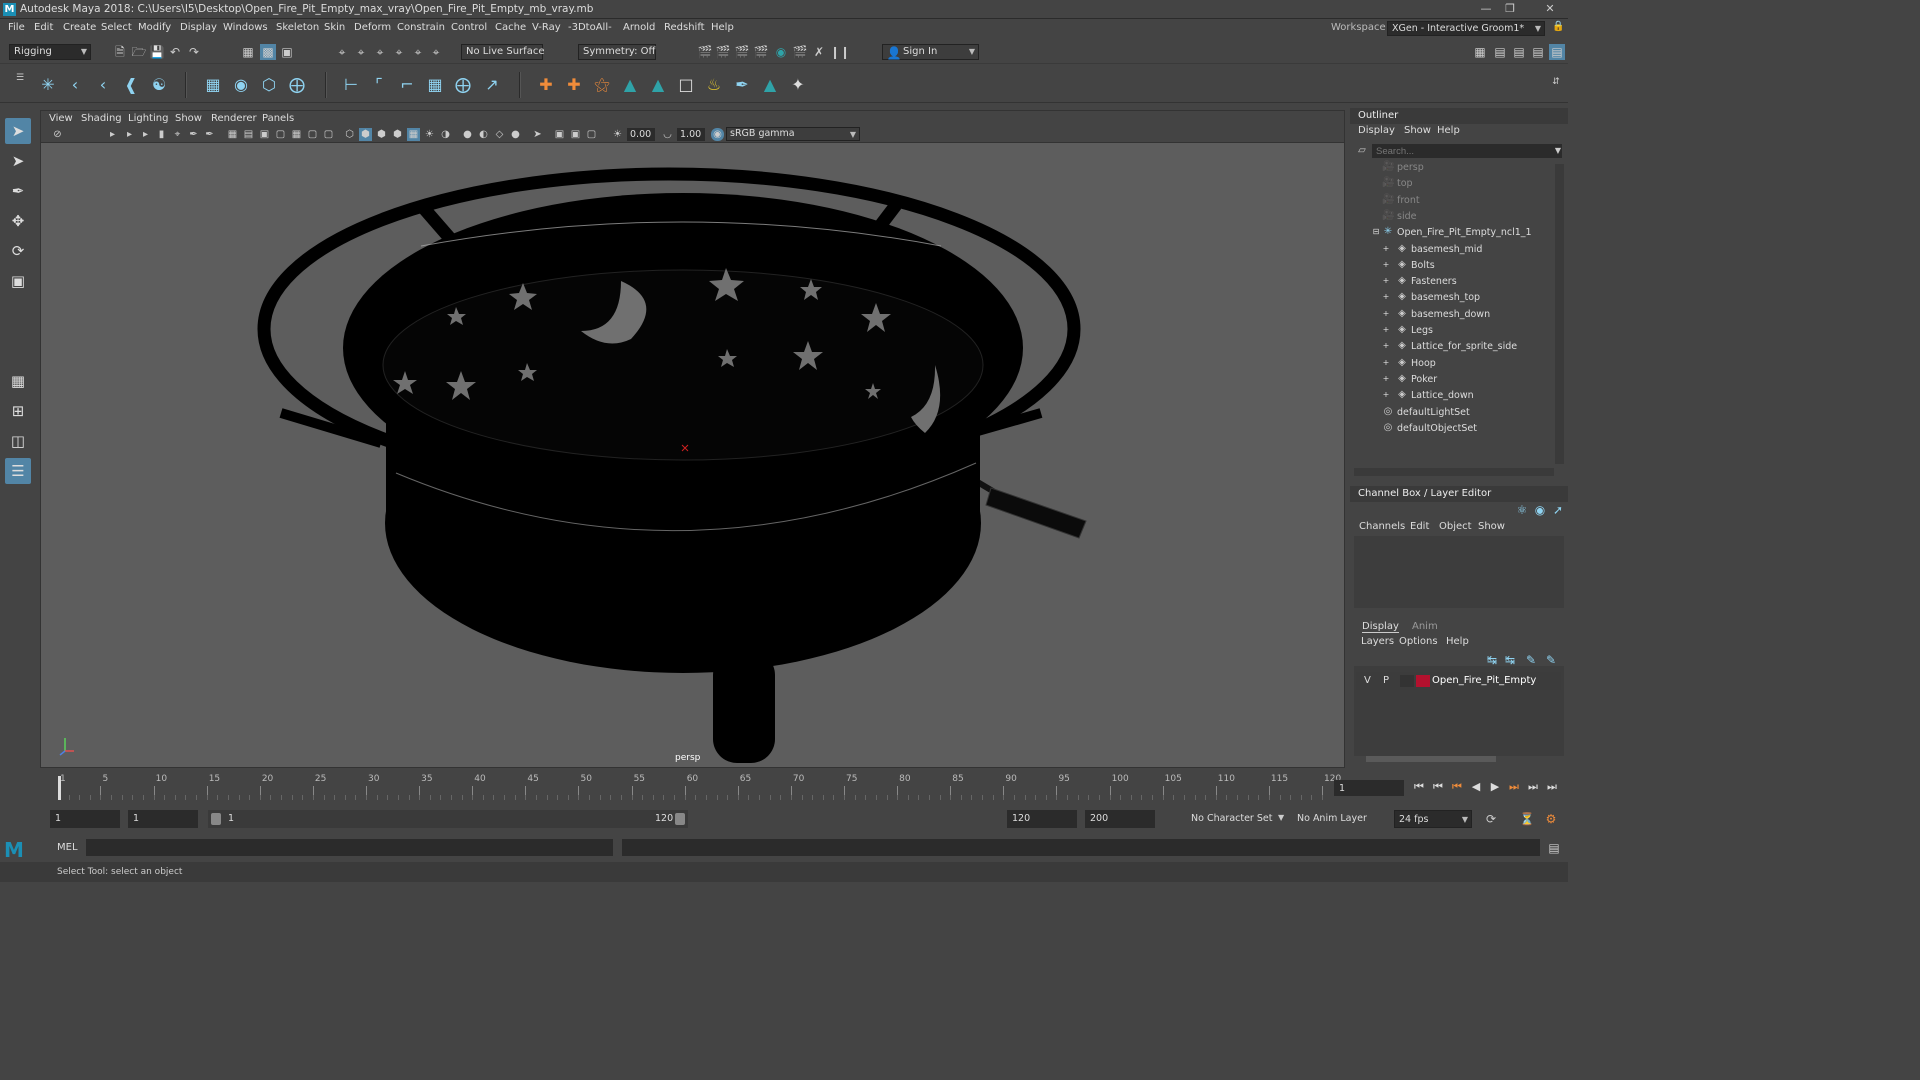 This screenshot has width=1920, height=1080. Describe the element at coordinates (297, 85) in the screenshot. I see `wrap-icon: ⨁` at that location.